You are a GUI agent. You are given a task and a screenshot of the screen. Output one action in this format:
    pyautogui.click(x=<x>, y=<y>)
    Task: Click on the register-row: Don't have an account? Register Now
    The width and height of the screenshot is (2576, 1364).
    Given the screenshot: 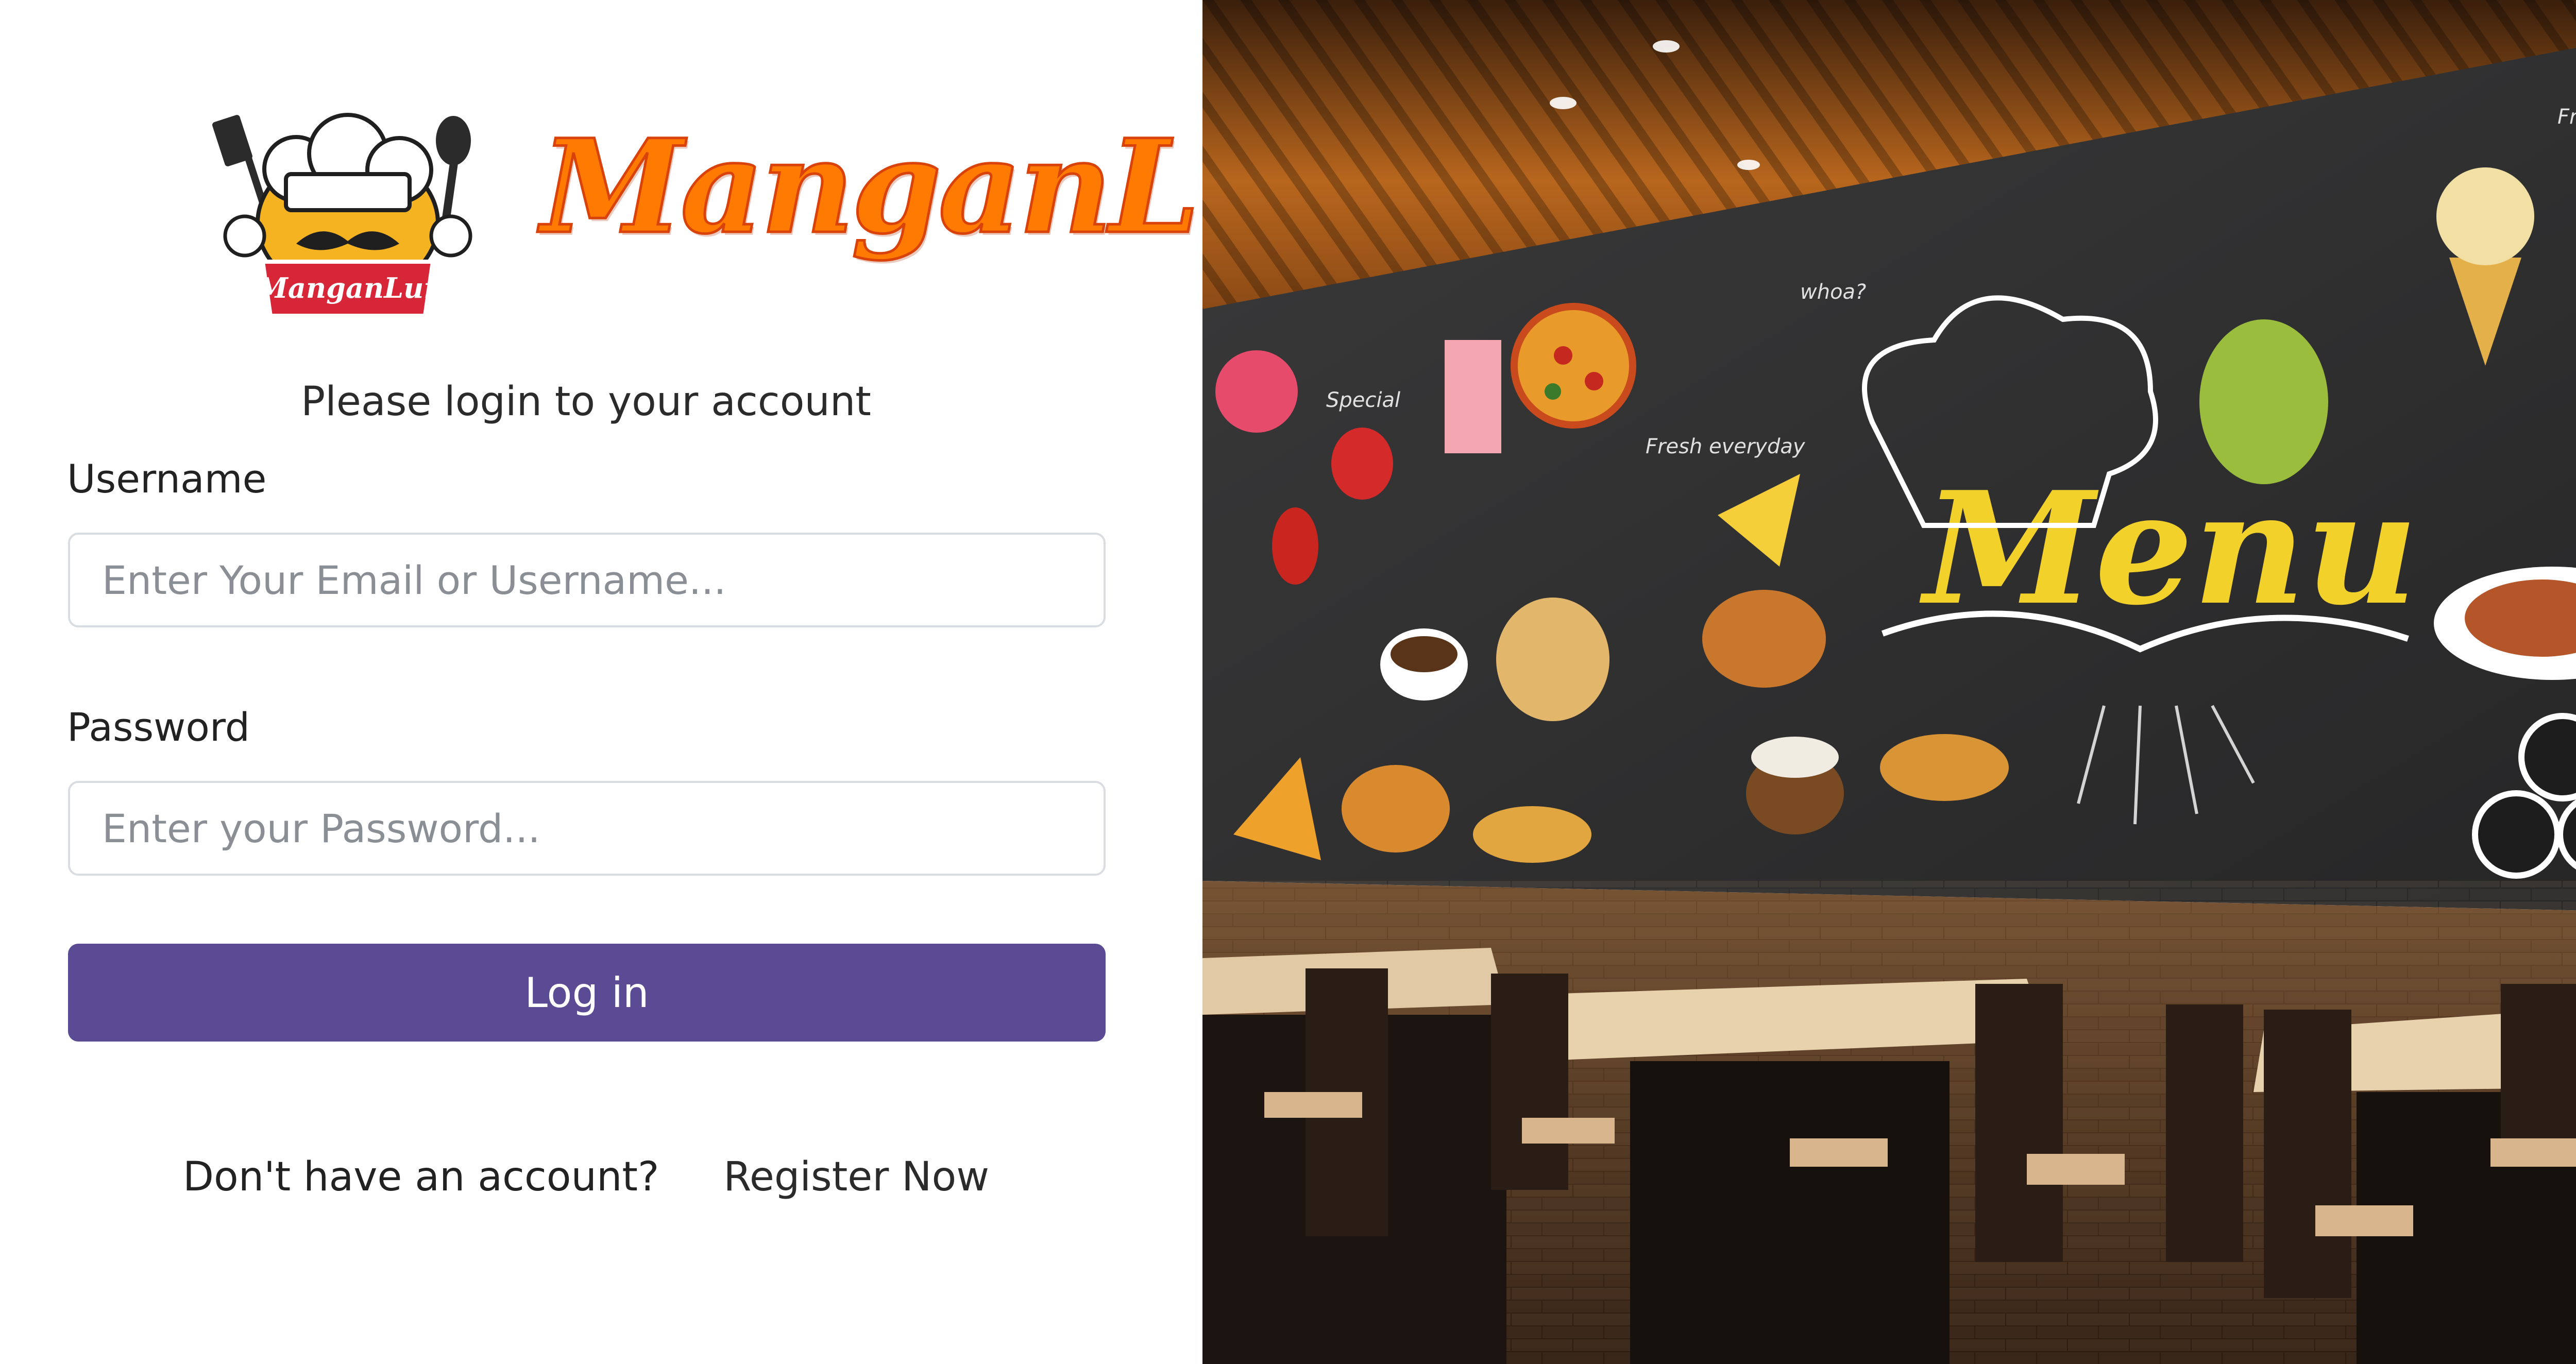 What is the action you would take?
    pyautogui.click(x=586, y=1177)
    